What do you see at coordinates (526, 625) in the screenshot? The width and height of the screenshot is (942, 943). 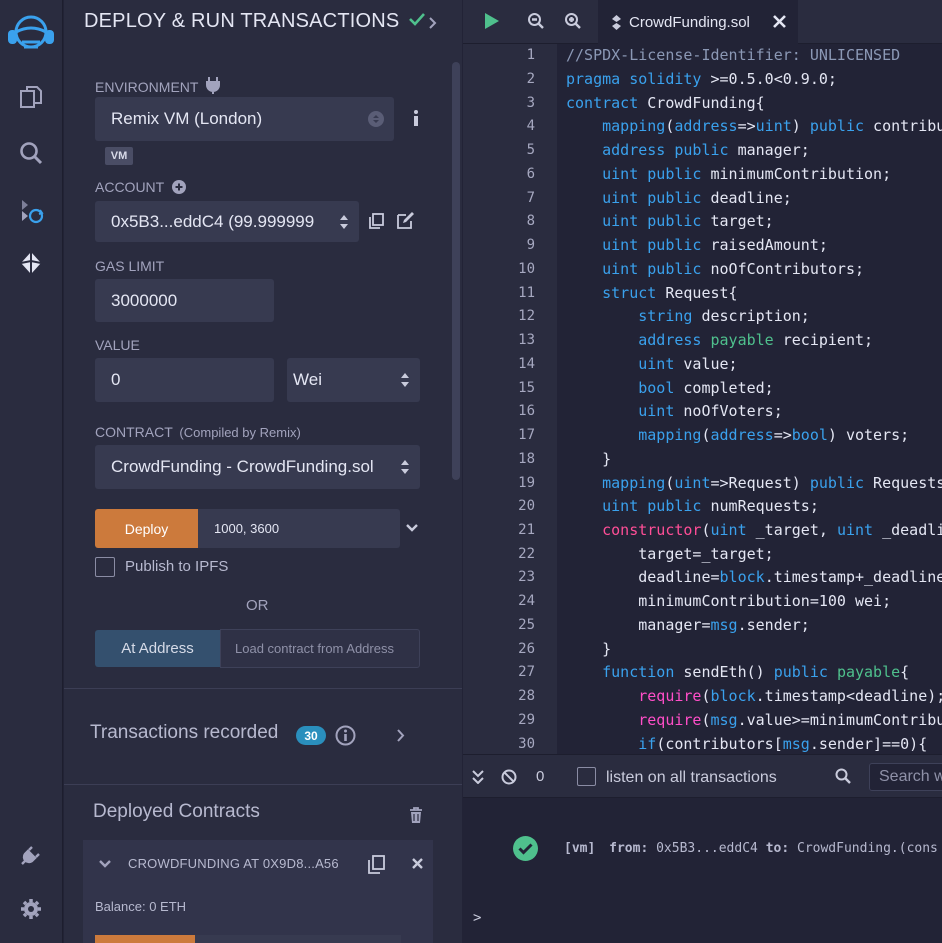 I see `line-number: 25` at bounding box center [526, 625].